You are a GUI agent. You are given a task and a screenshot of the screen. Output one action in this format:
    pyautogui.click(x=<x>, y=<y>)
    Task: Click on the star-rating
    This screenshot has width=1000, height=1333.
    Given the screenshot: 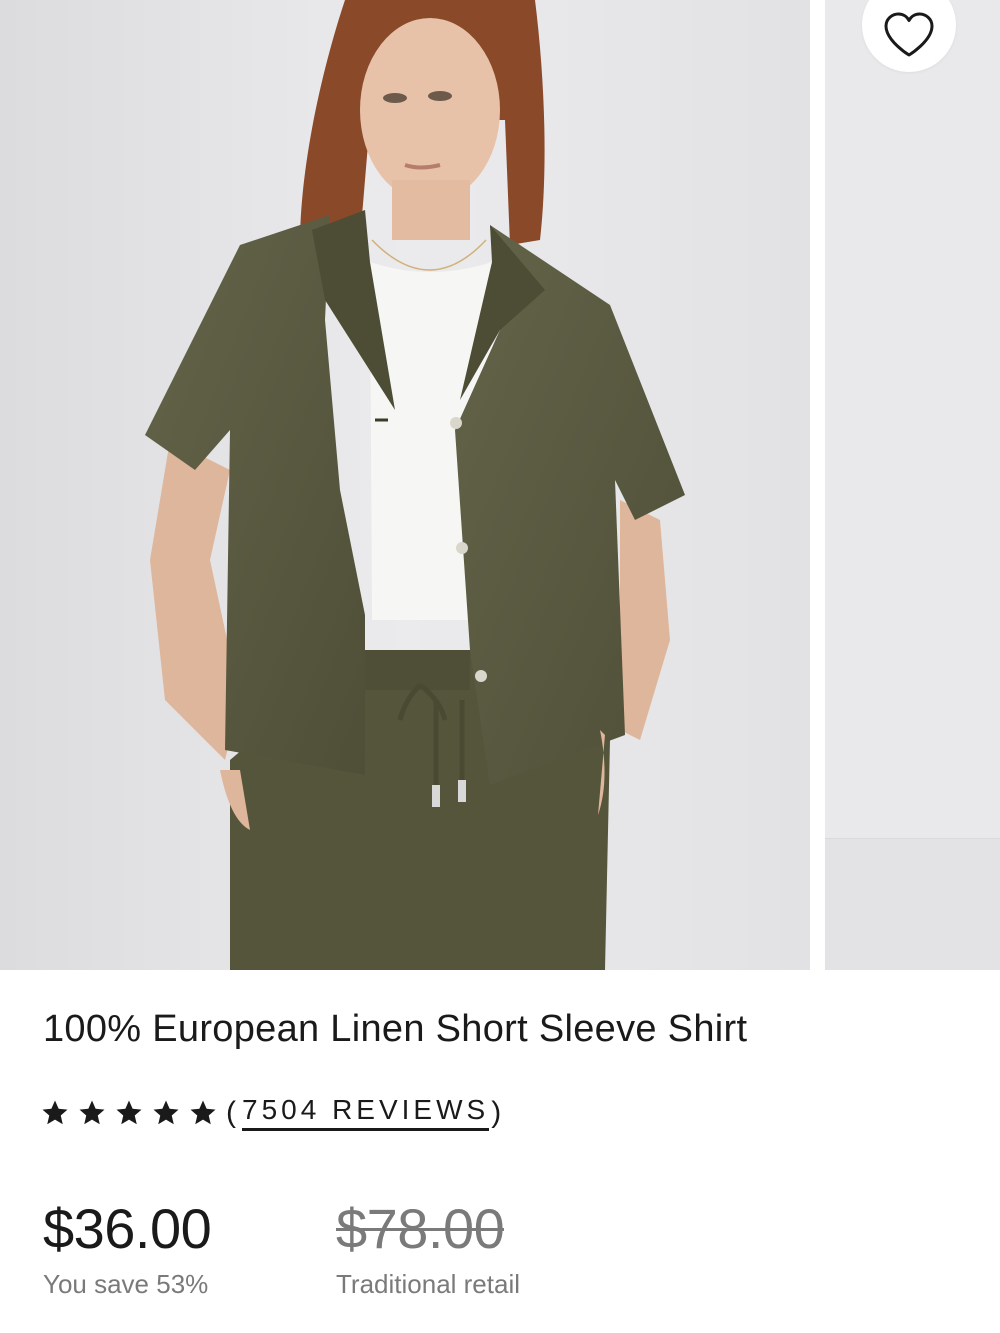 What is the action you would take?
    pyautogui.click(x=129, y=1113)
    